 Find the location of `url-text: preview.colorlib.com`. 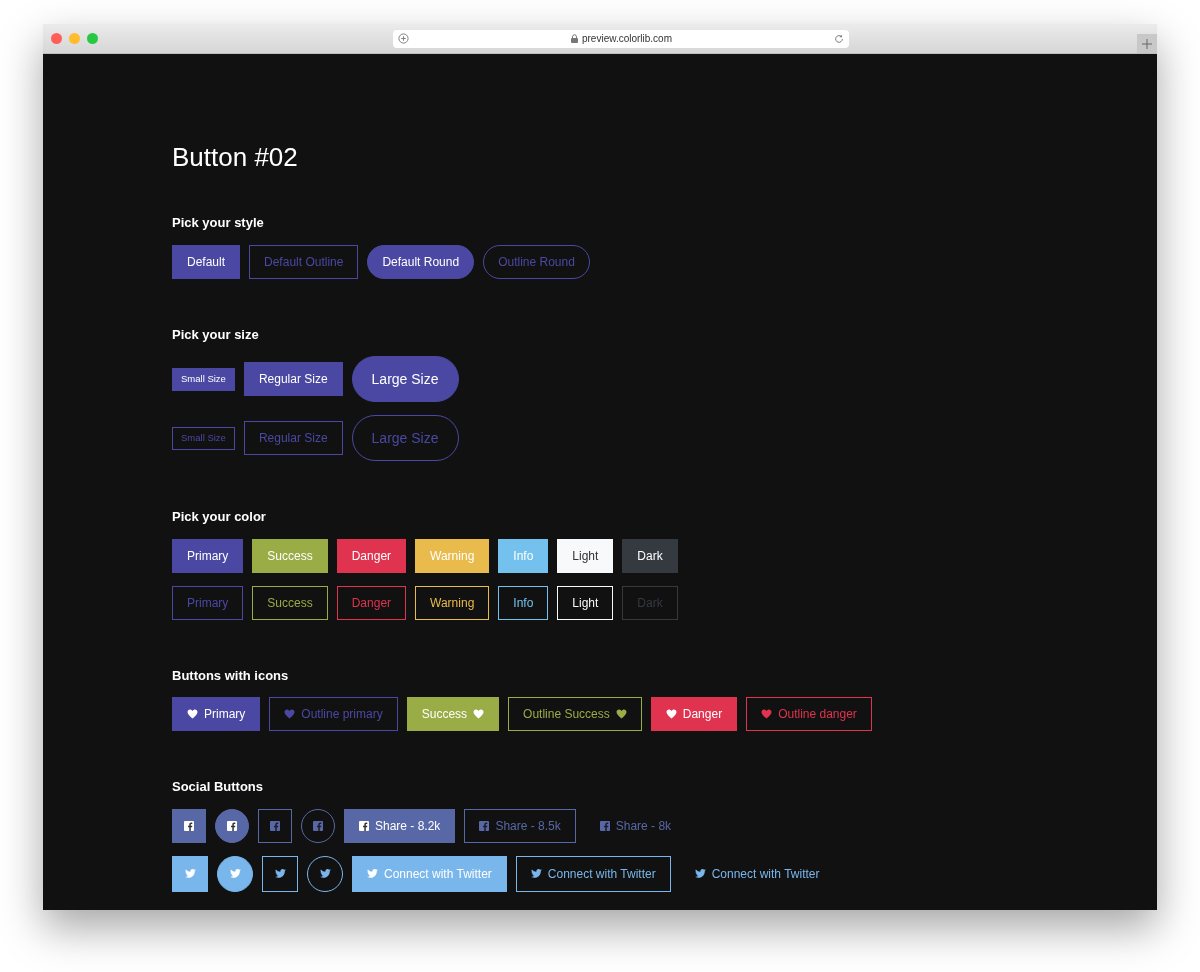

url-text: preview.colorlib.com is located at coordinates (626, 39).